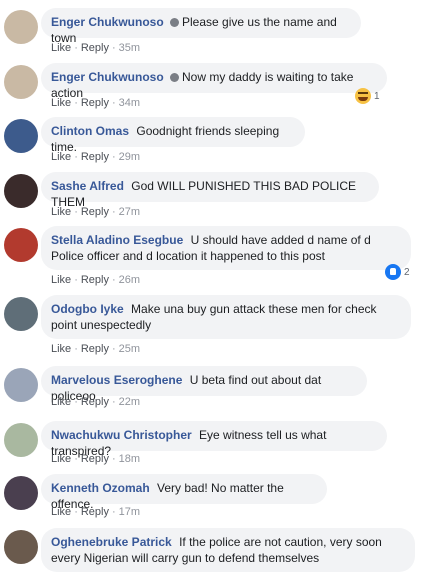 Image resolution: width=433 pixels, height=575 pixels. I want to click on comment-actions: Like · Reply · 17m, so click(96, 512).